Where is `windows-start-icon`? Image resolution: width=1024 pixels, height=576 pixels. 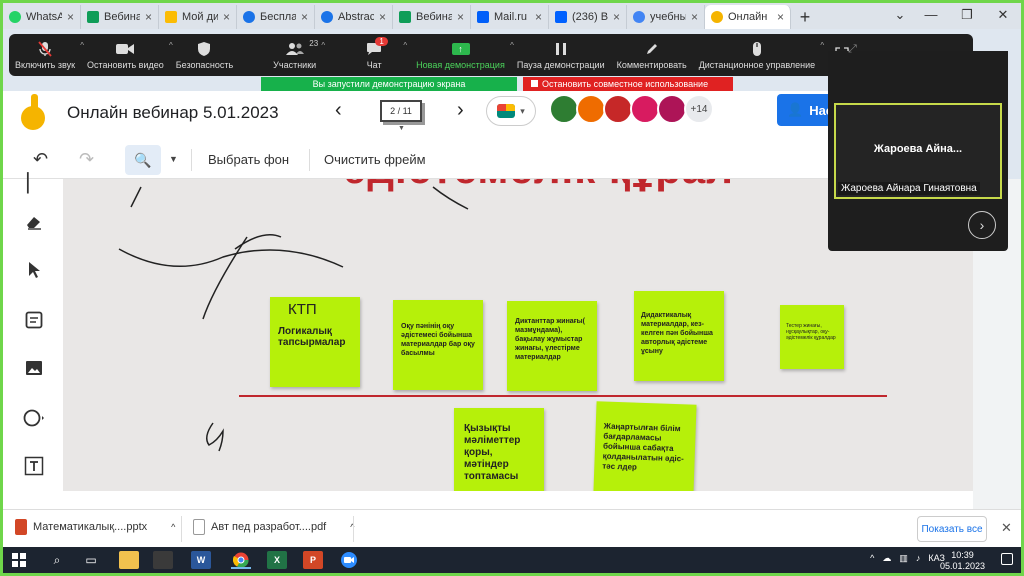 windows-start-icon is located at coordinates (19, 560).